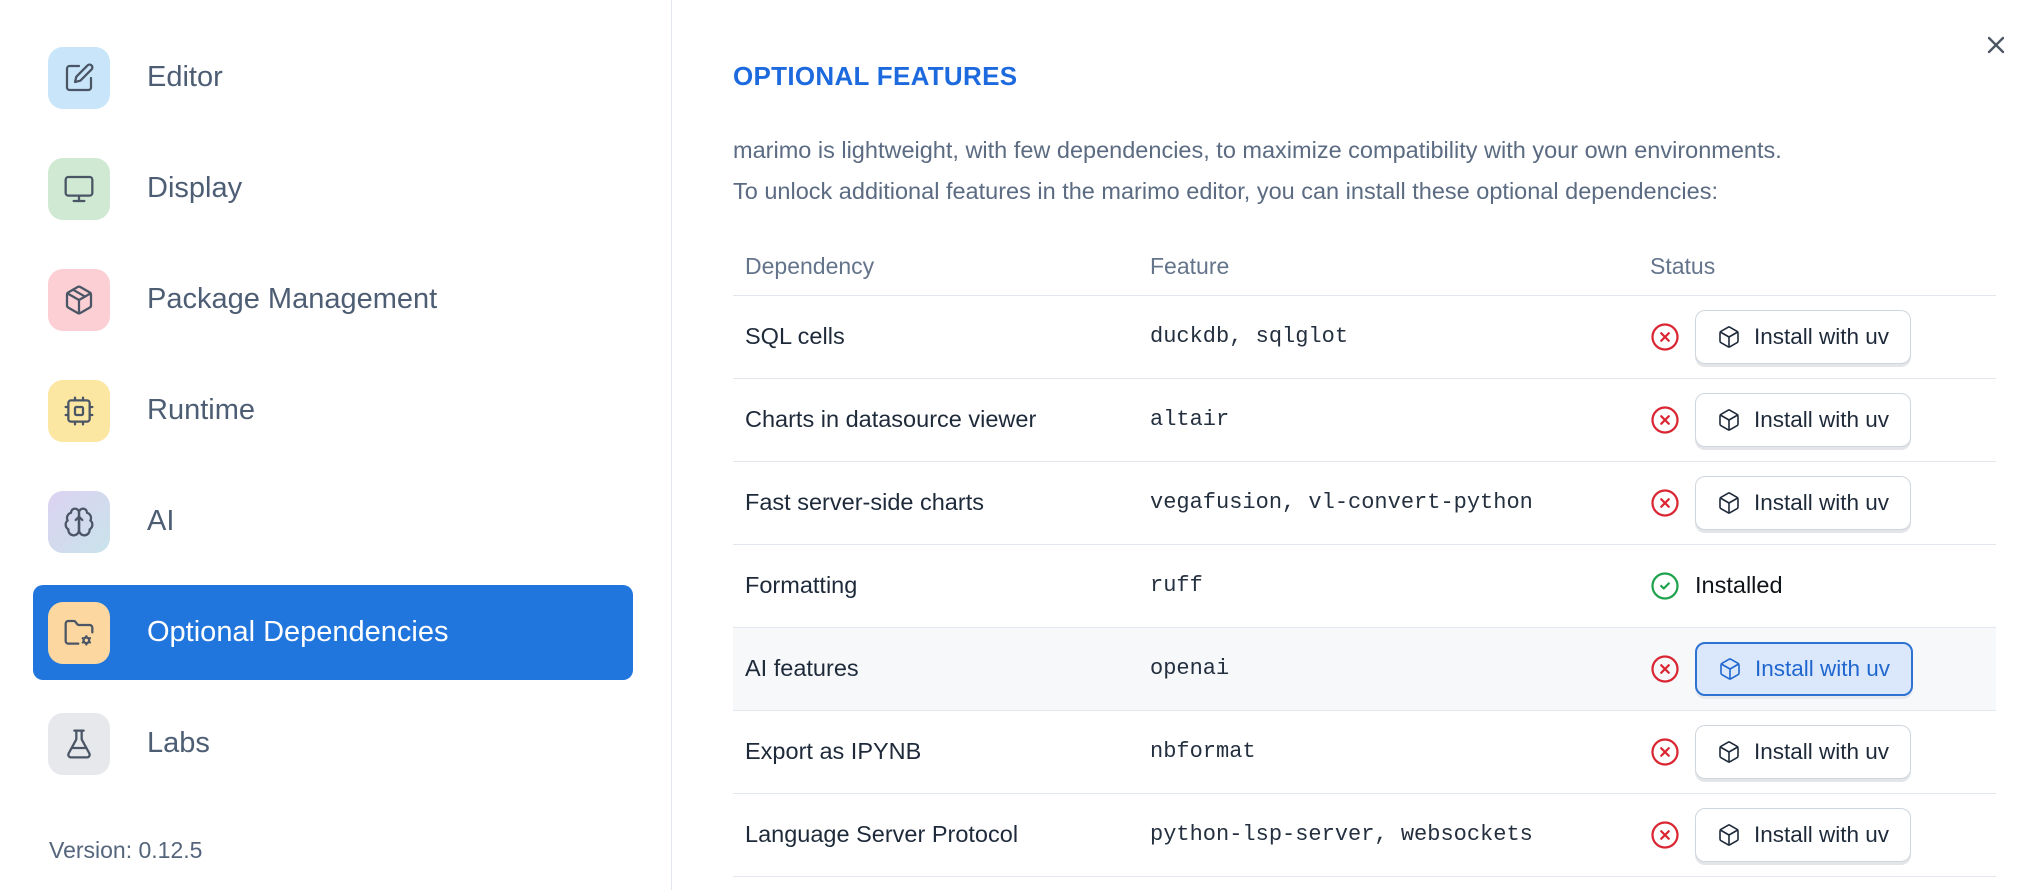 Image resolution: width=2042 pixels, height=890 pixels. What do you see at coordinates (79, 299) in the screenshot?
I see `package-icon` at bounding box center [79, 299].